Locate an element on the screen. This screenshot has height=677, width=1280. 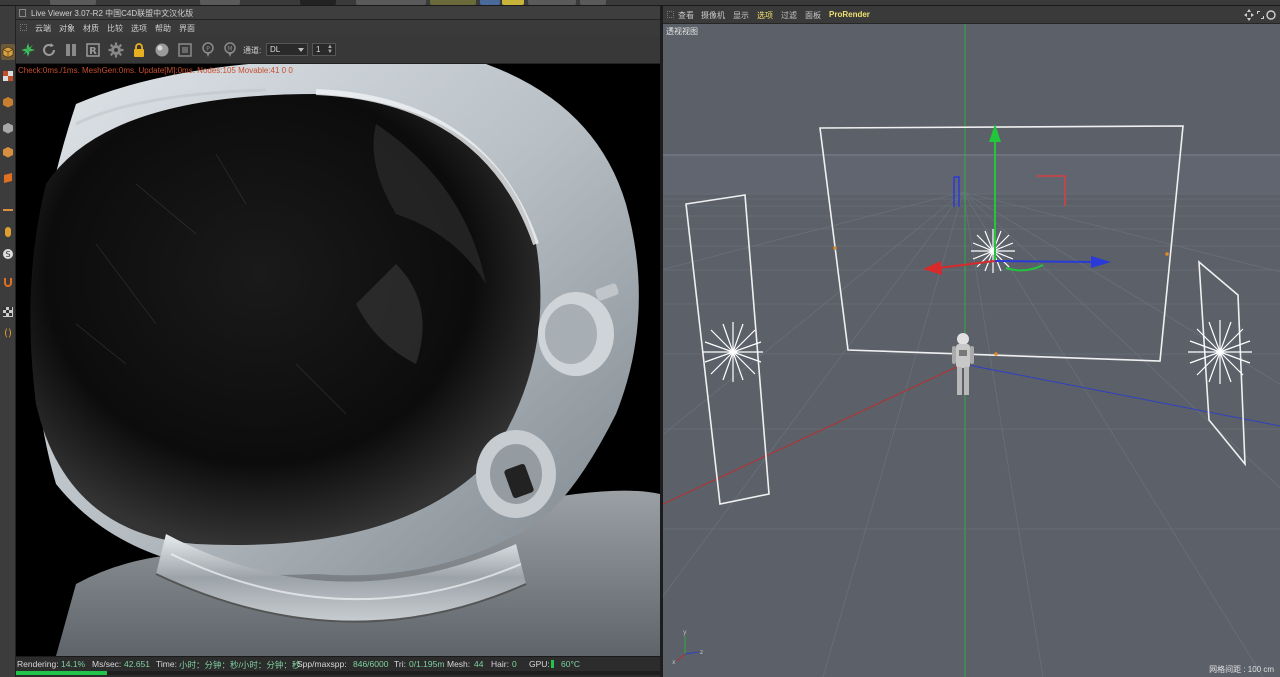
live-viewer-toolbar: R P M 通道: DL 1 ▲ ▼ is located at coordinates (338, 50).